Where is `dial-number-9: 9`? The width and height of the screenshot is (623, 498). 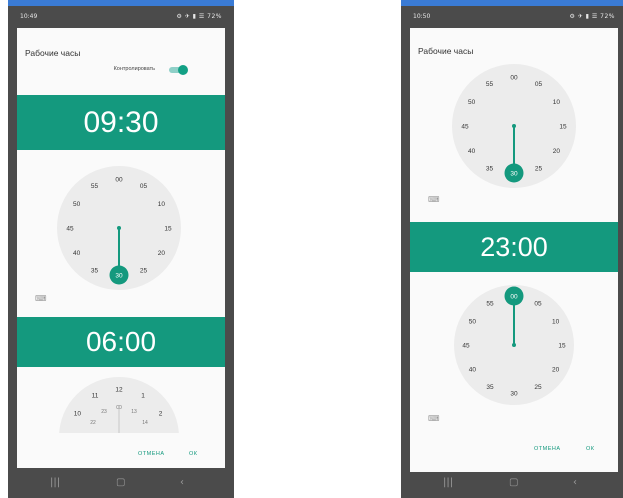
dial-number-9: 9 is located at coordinates (71, 435).